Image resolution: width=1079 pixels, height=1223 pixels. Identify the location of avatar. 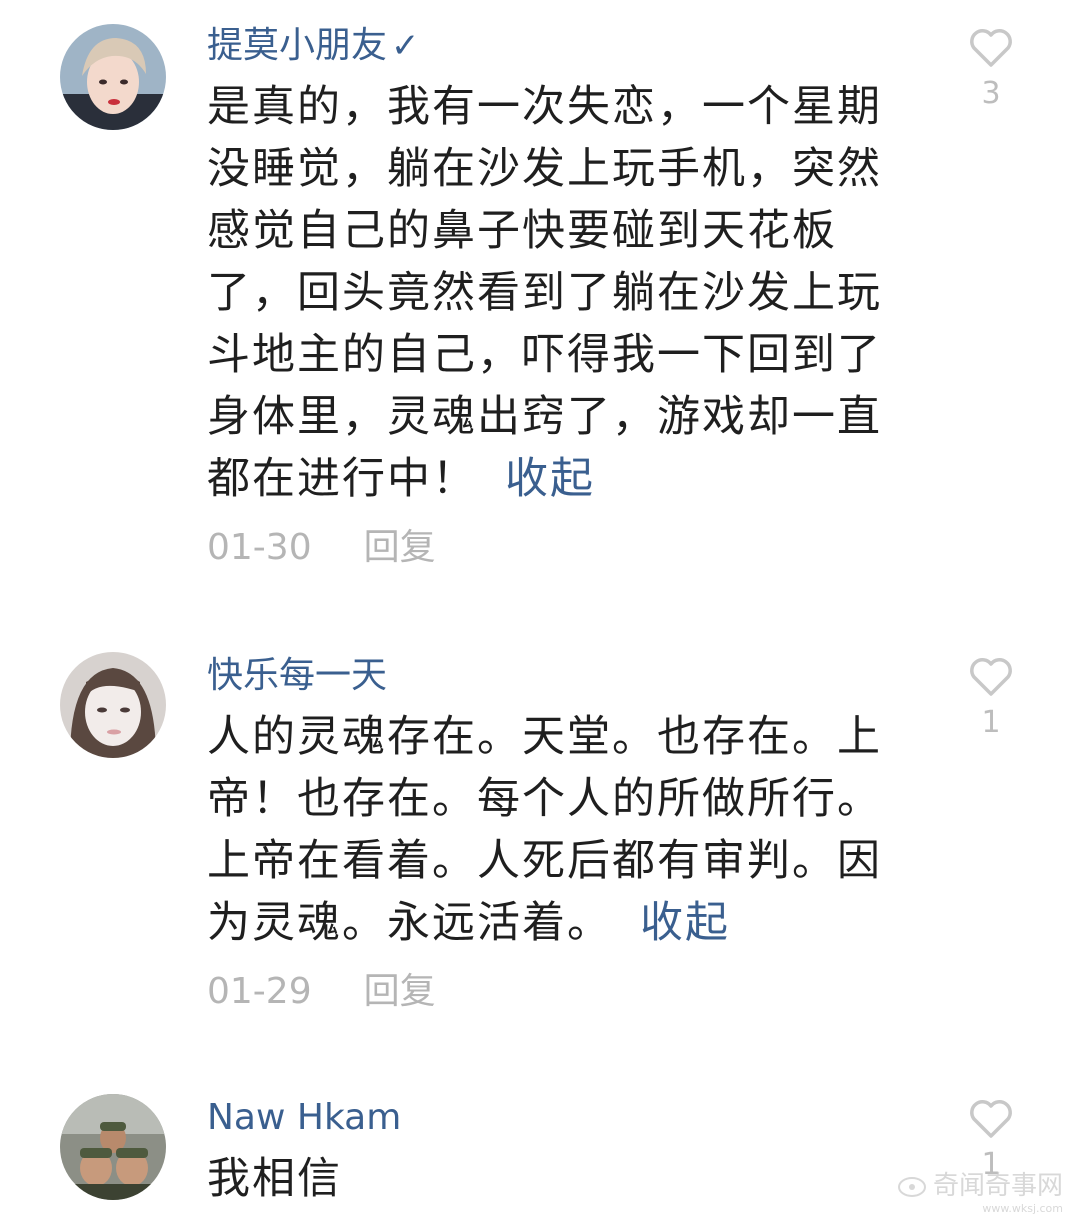
(113, 1147).